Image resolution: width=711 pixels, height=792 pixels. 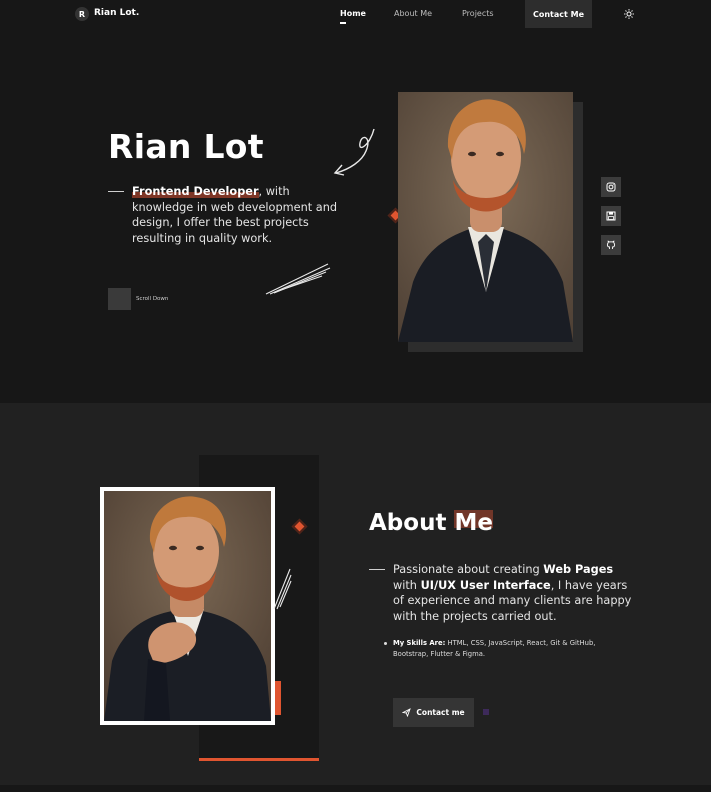 I want to click on send-icon, so click(x=407, y=712).